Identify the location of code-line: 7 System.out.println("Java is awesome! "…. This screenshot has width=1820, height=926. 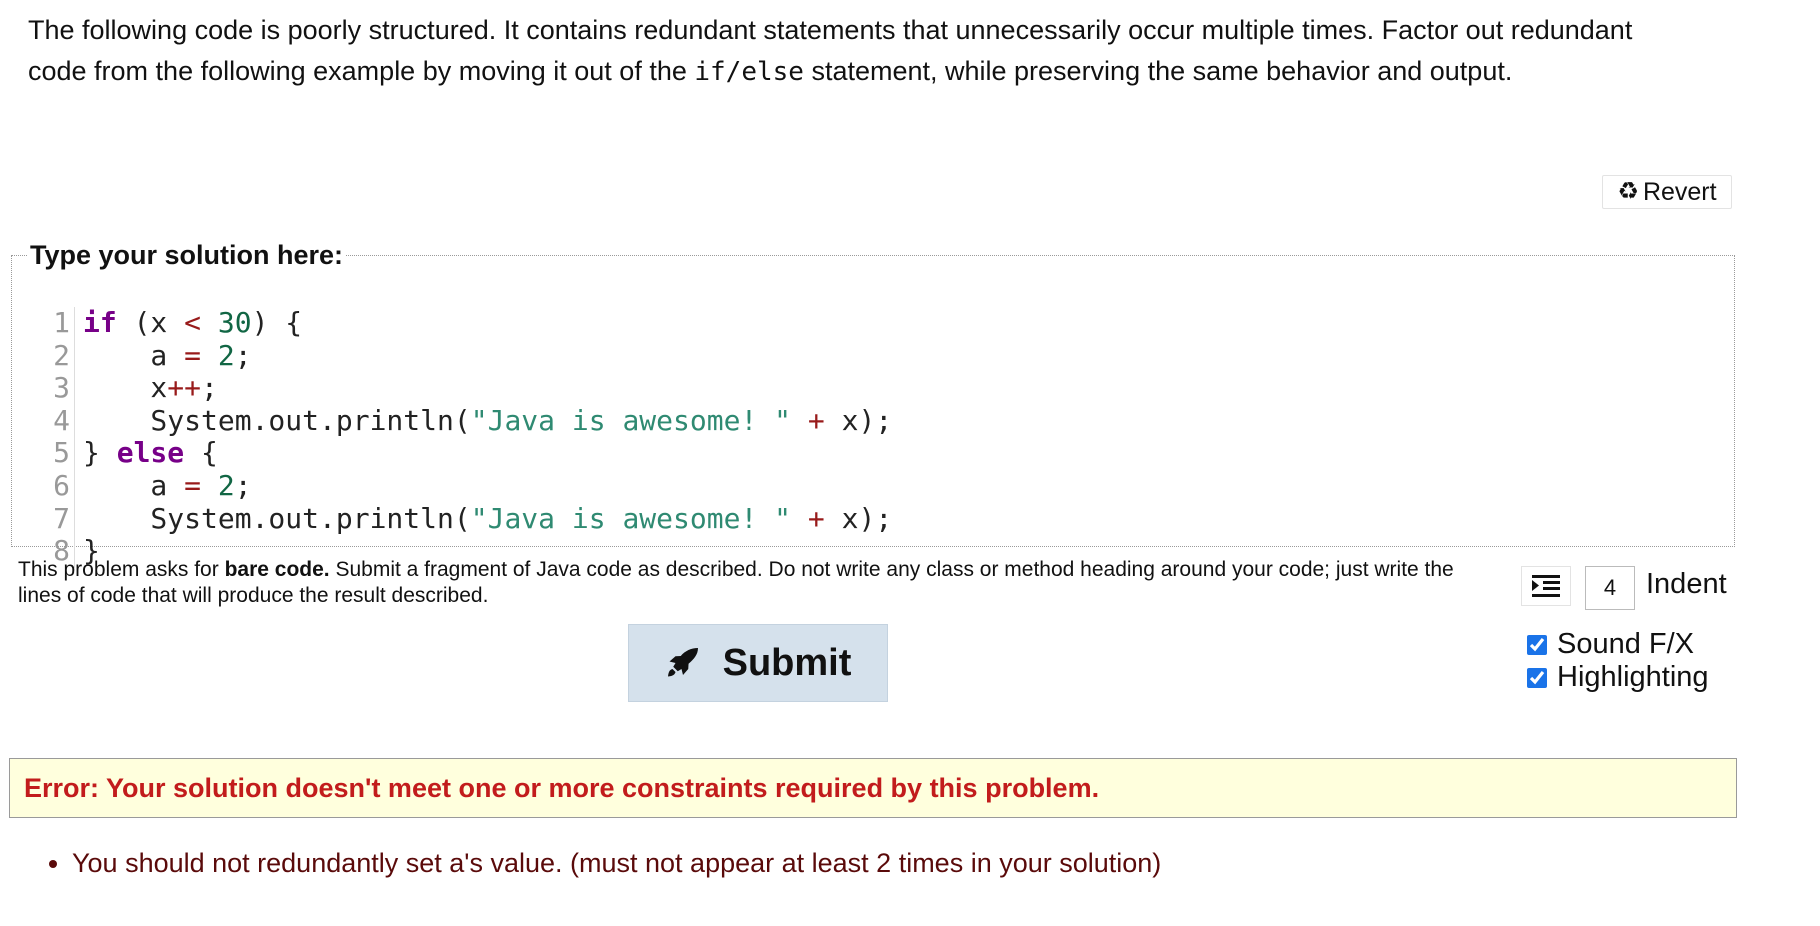
(464, 518).